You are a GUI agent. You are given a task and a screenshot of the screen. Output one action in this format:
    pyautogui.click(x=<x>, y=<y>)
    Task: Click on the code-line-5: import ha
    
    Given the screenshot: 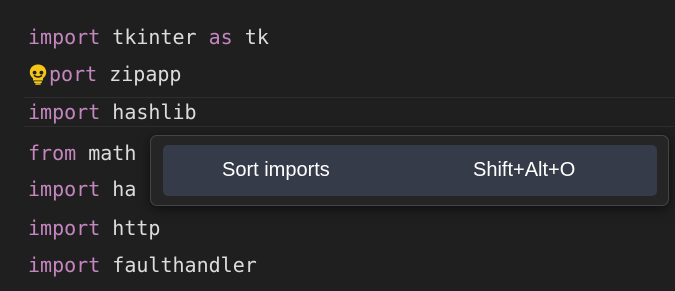 What is the action you would take?
    pyautogui.click(x=82, y=189)
    